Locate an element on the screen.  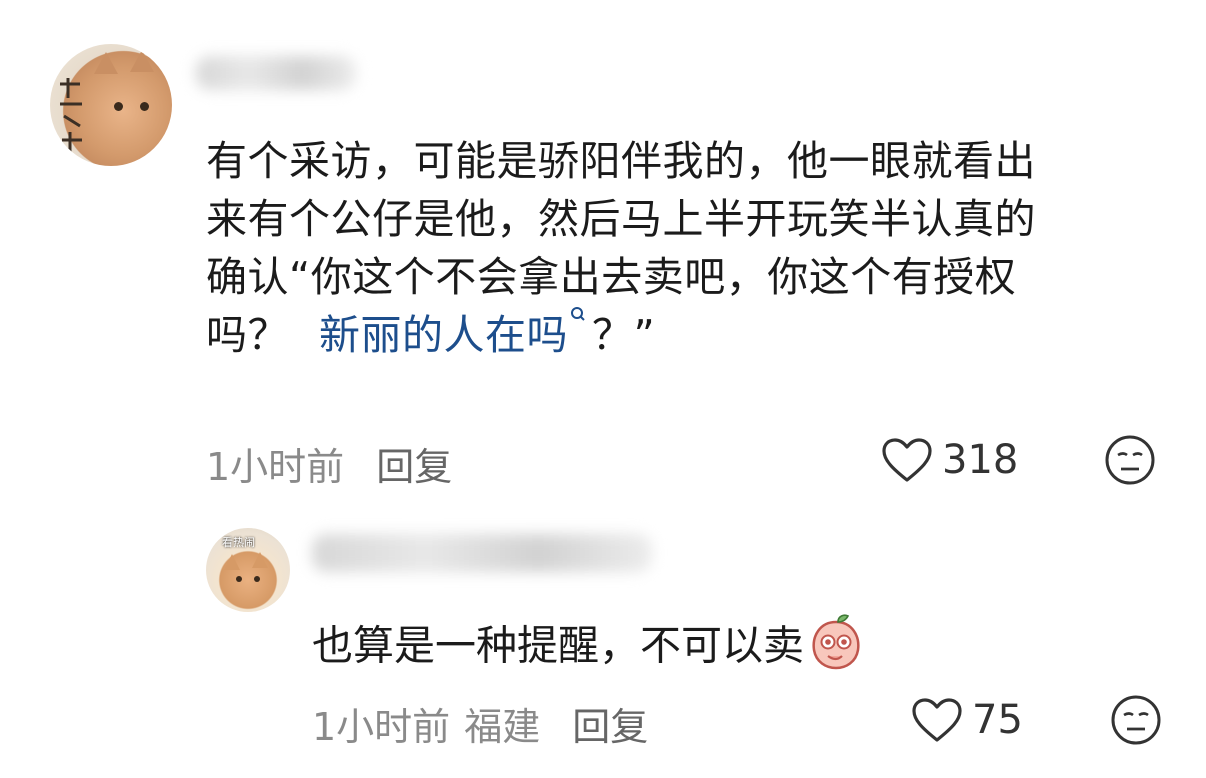
like-count: 75 is located at coordinates (997, 720).